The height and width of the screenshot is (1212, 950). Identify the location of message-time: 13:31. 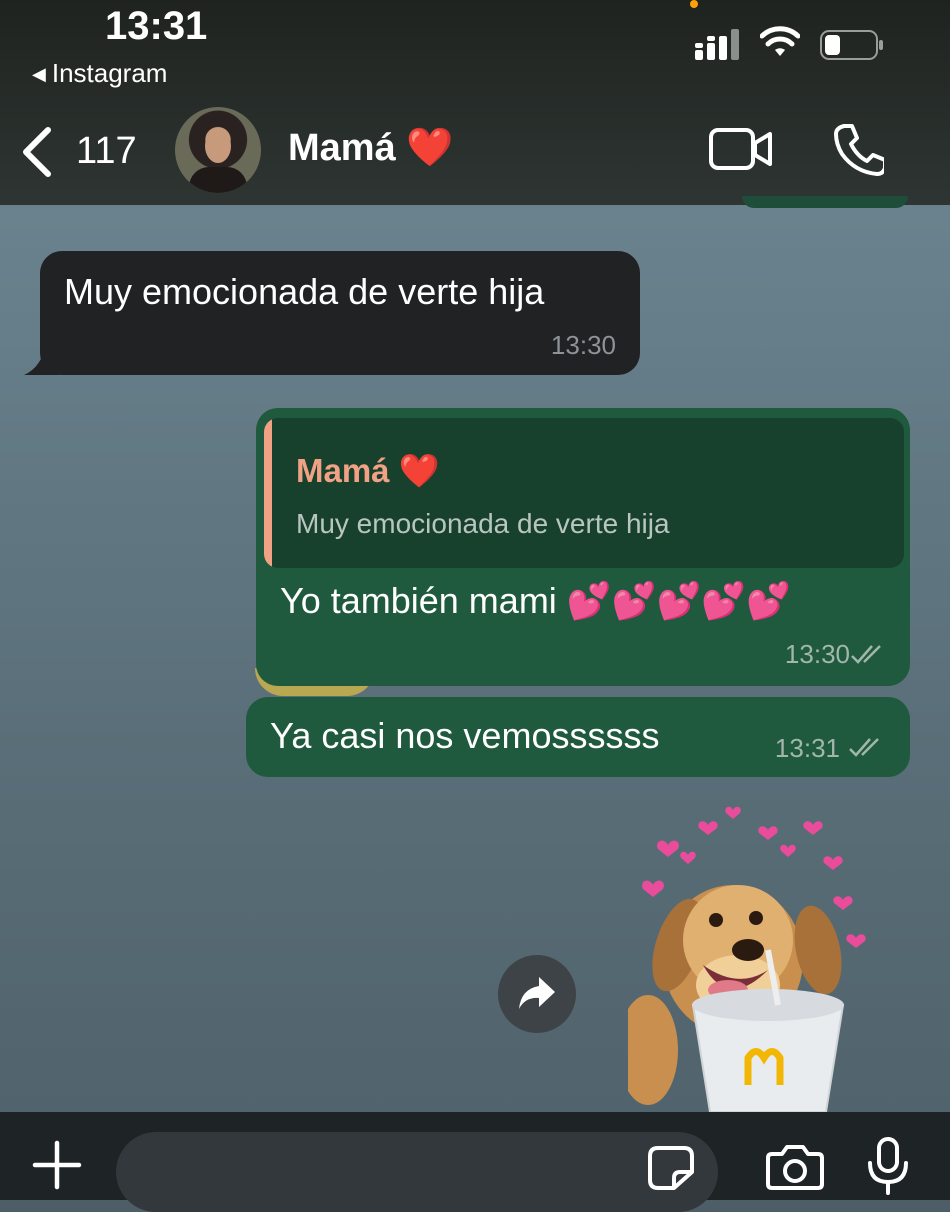
(807, 748).